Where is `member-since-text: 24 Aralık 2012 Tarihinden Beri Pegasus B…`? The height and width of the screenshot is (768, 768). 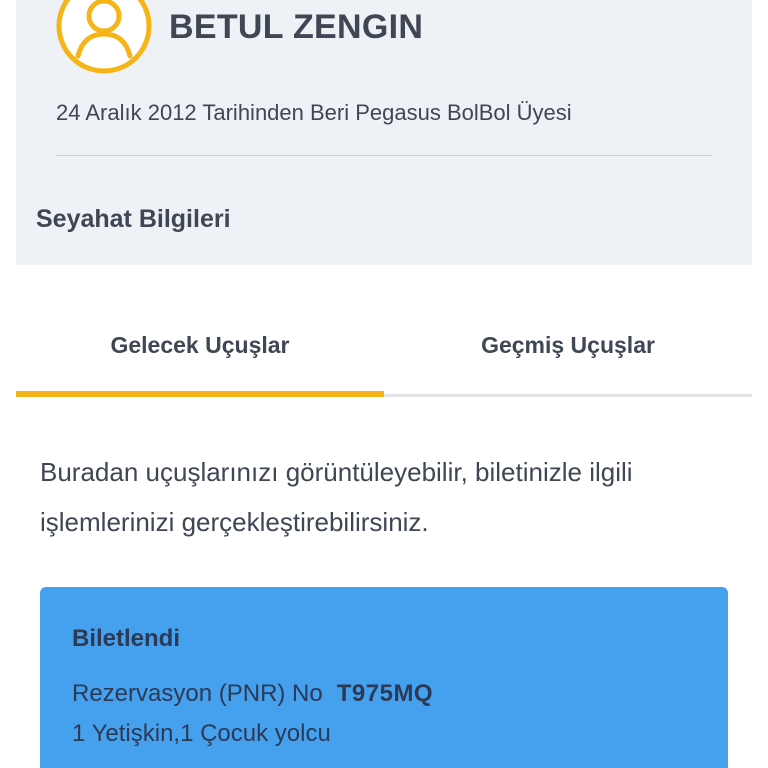
member-since-text: 24 Aralık 2012 Tarihinden Beri Pegasus B… is located at coordinates (314, 112).